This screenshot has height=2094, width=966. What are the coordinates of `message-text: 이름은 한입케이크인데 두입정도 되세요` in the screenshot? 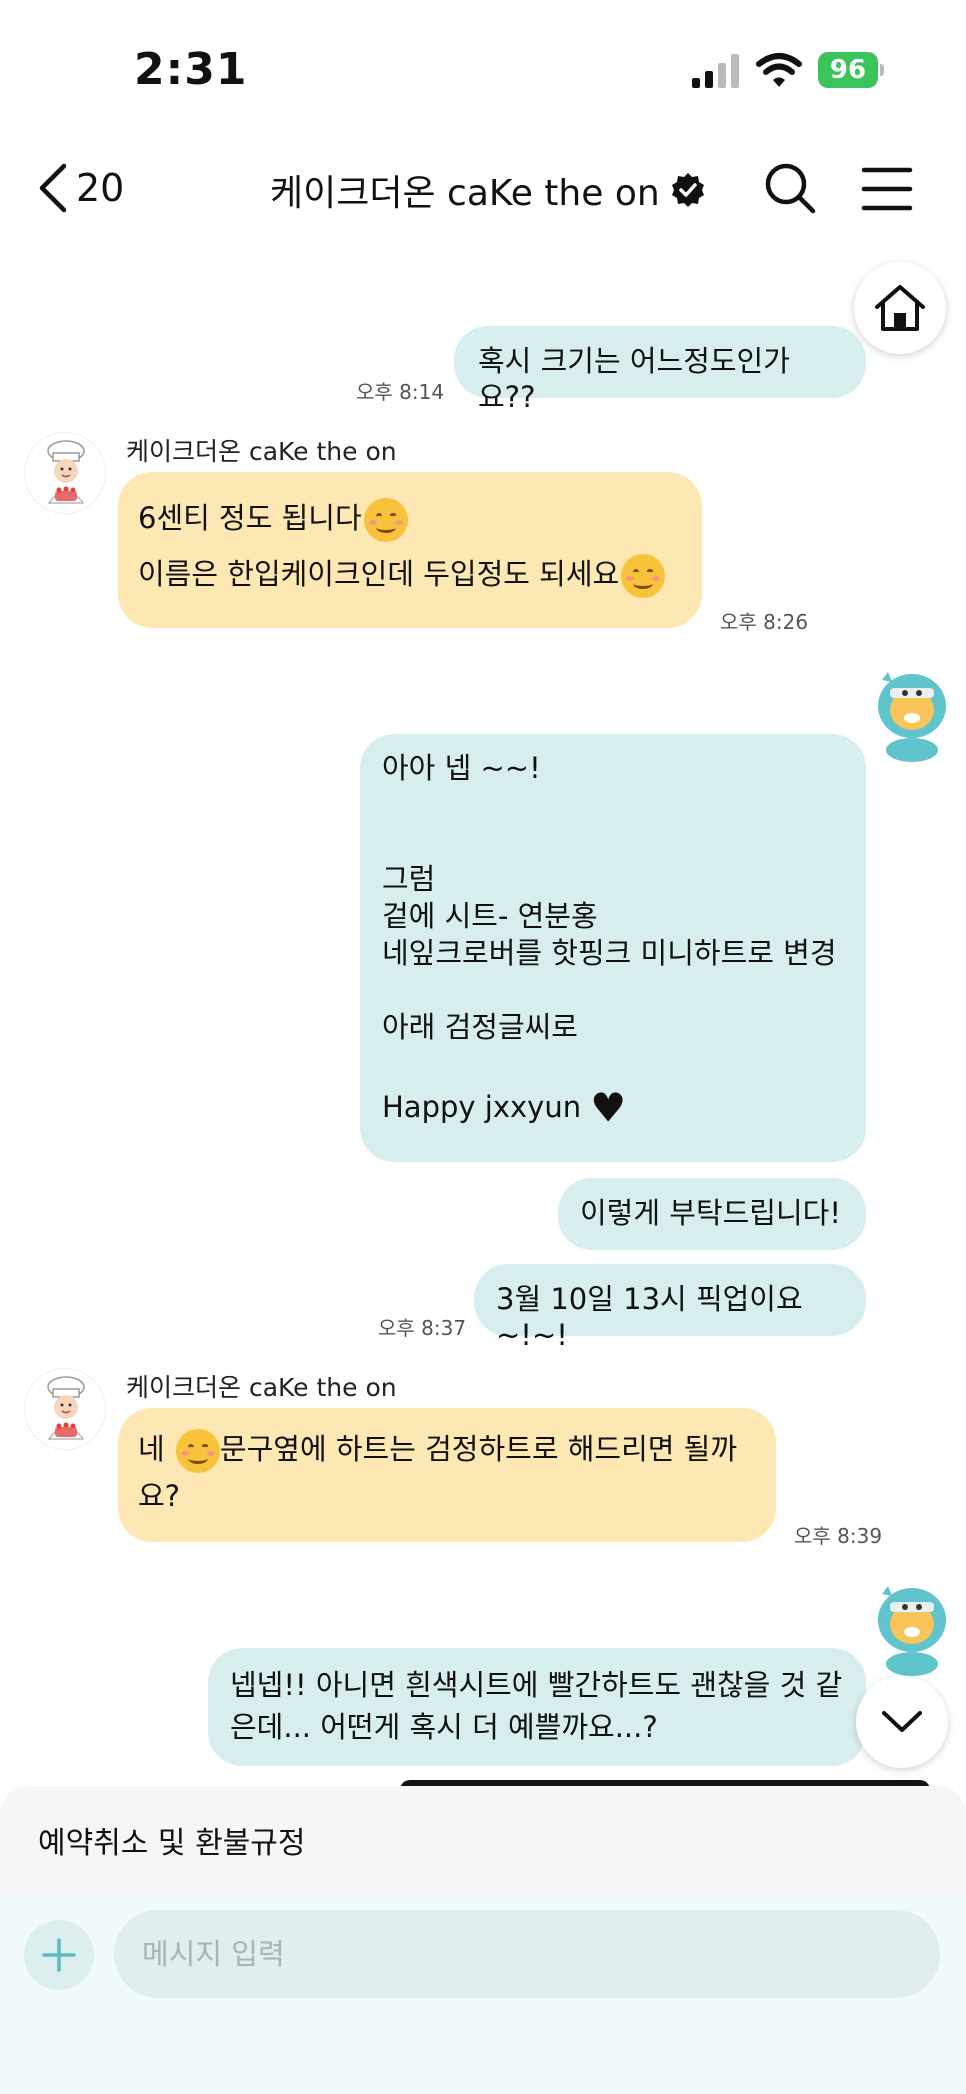 It's located at (379, 574).